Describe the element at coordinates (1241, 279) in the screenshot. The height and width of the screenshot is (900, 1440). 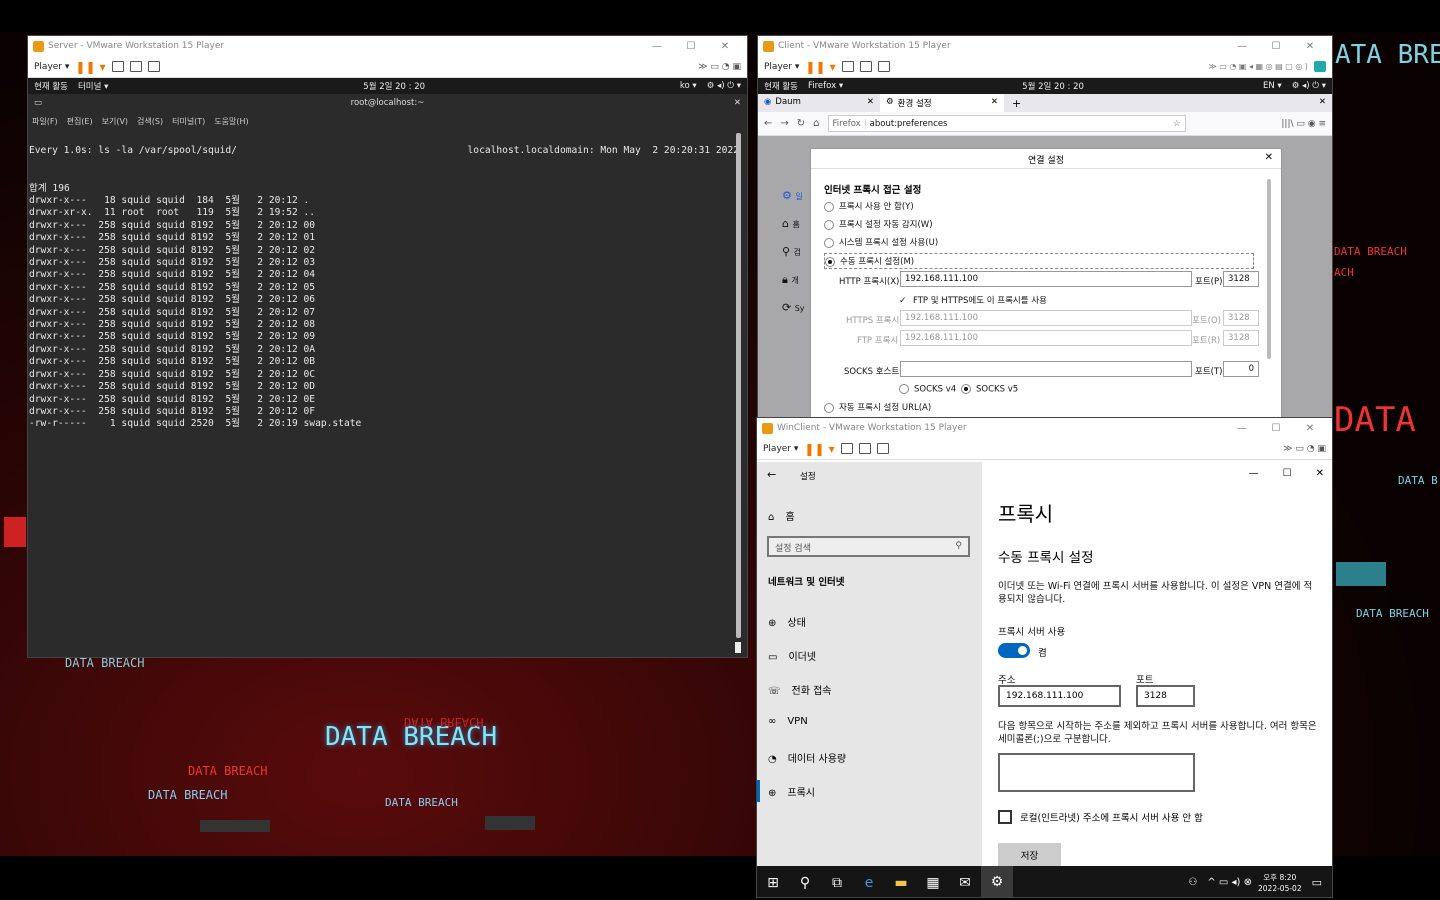
I see `http-port-input: 3128` at that location.